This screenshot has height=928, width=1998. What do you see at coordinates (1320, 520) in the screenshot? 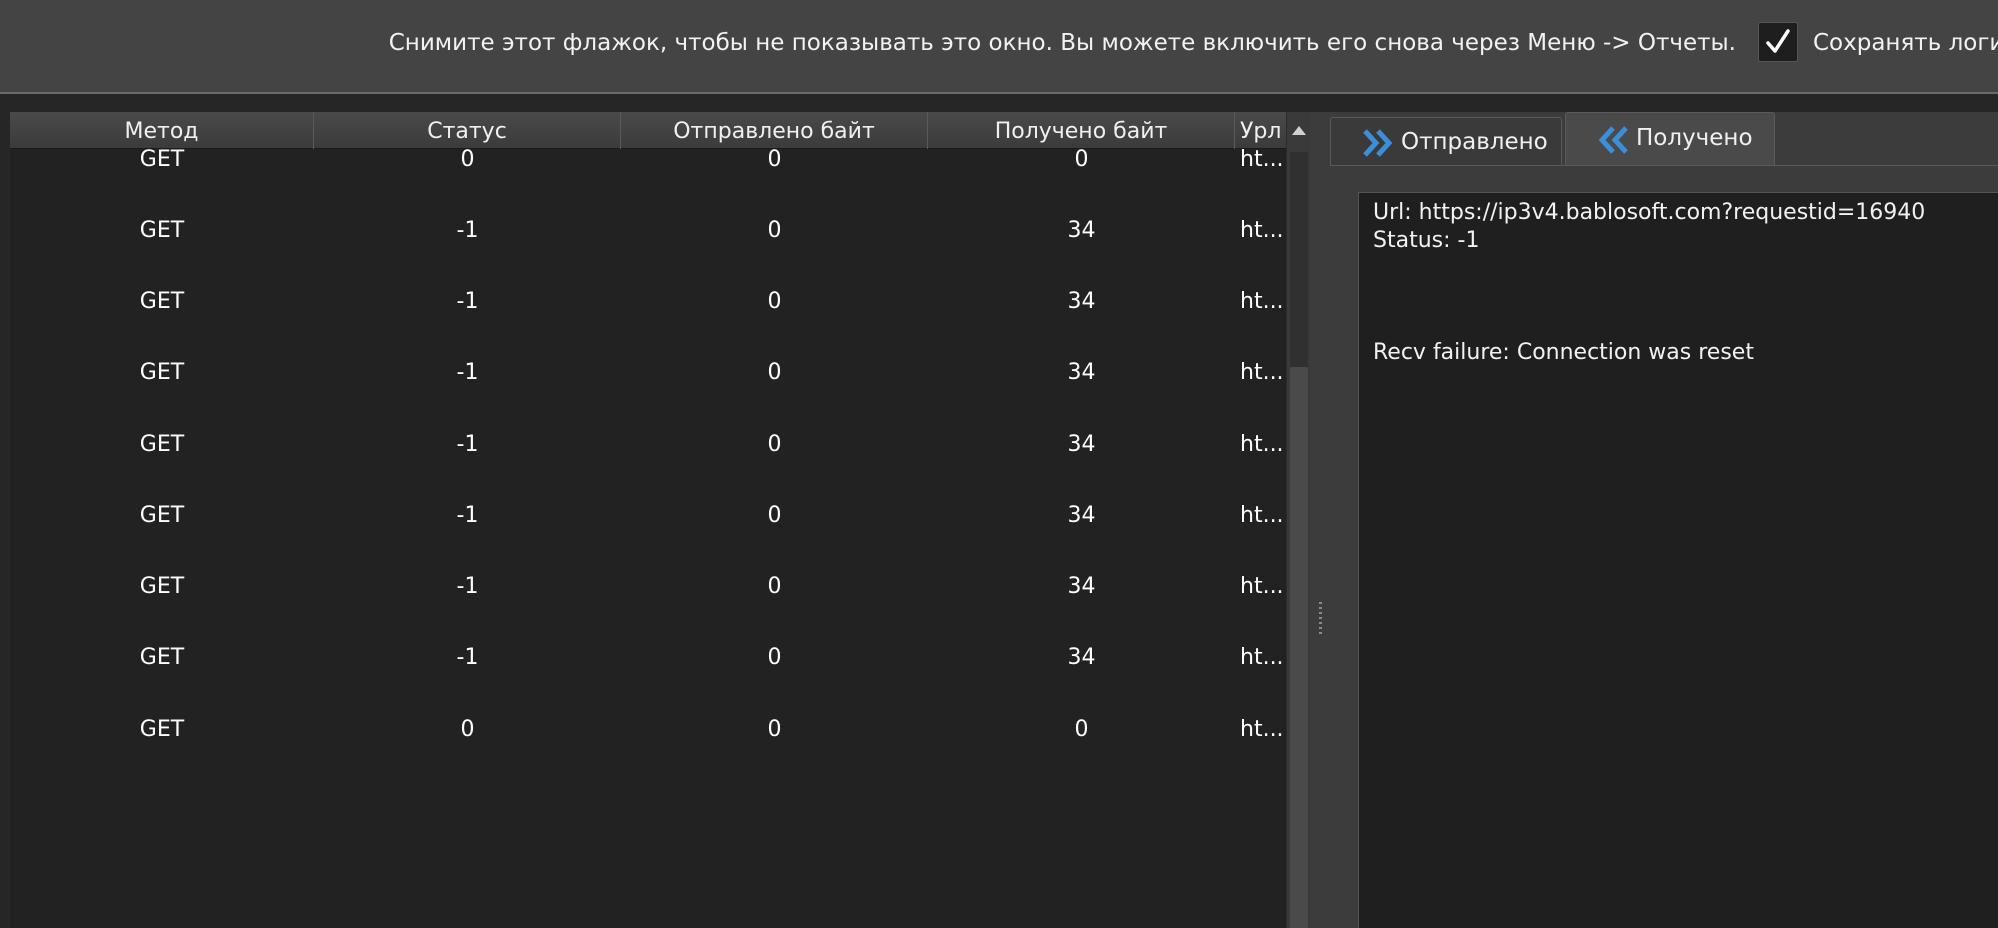
I see `panel-splitter` at bounding box center [1320, 520].